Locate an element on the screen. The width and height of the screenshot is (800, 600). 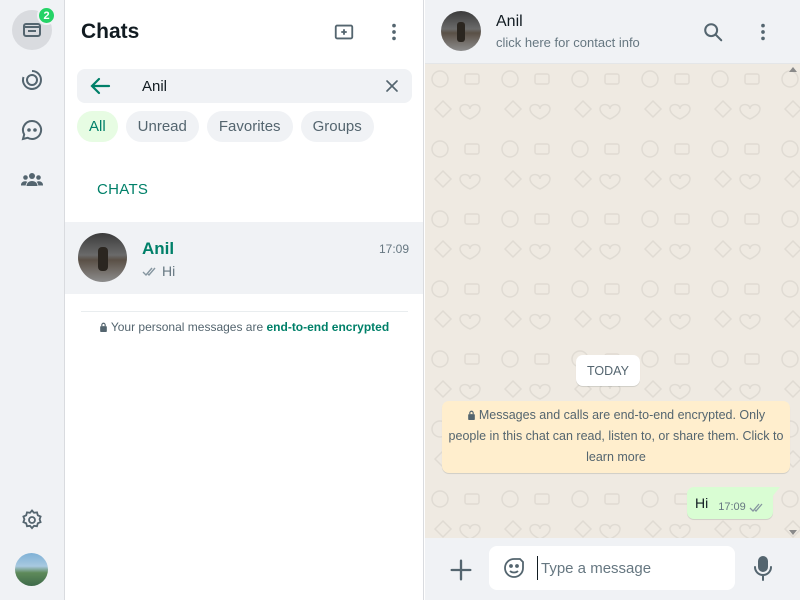
status-nav-button is located at coordinates (32, 80).